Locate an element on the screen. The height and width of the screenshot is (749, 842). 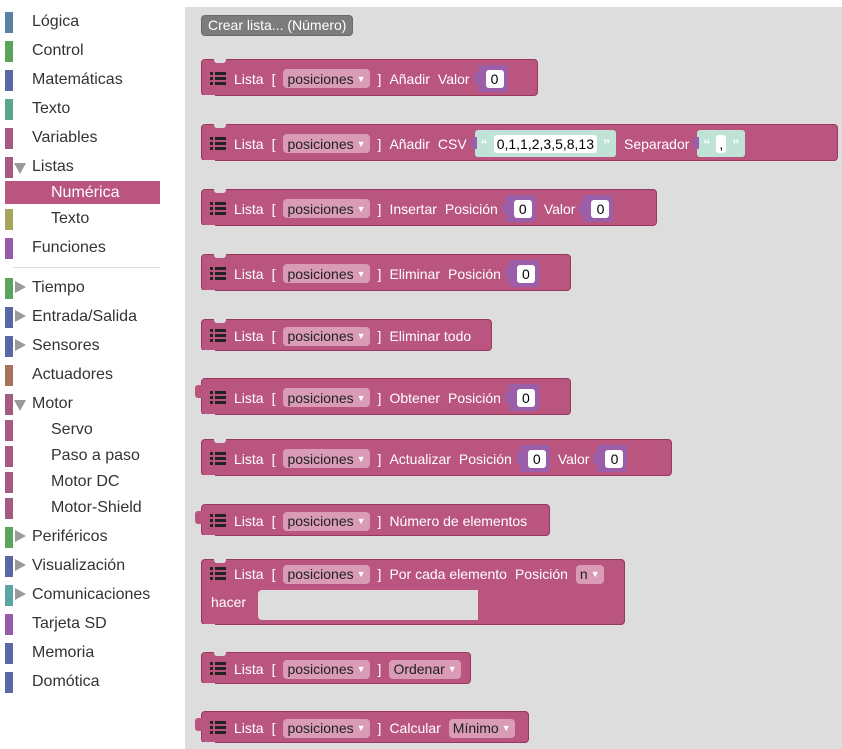
category-numerica: Numérica is located at coordinates (82, 192).